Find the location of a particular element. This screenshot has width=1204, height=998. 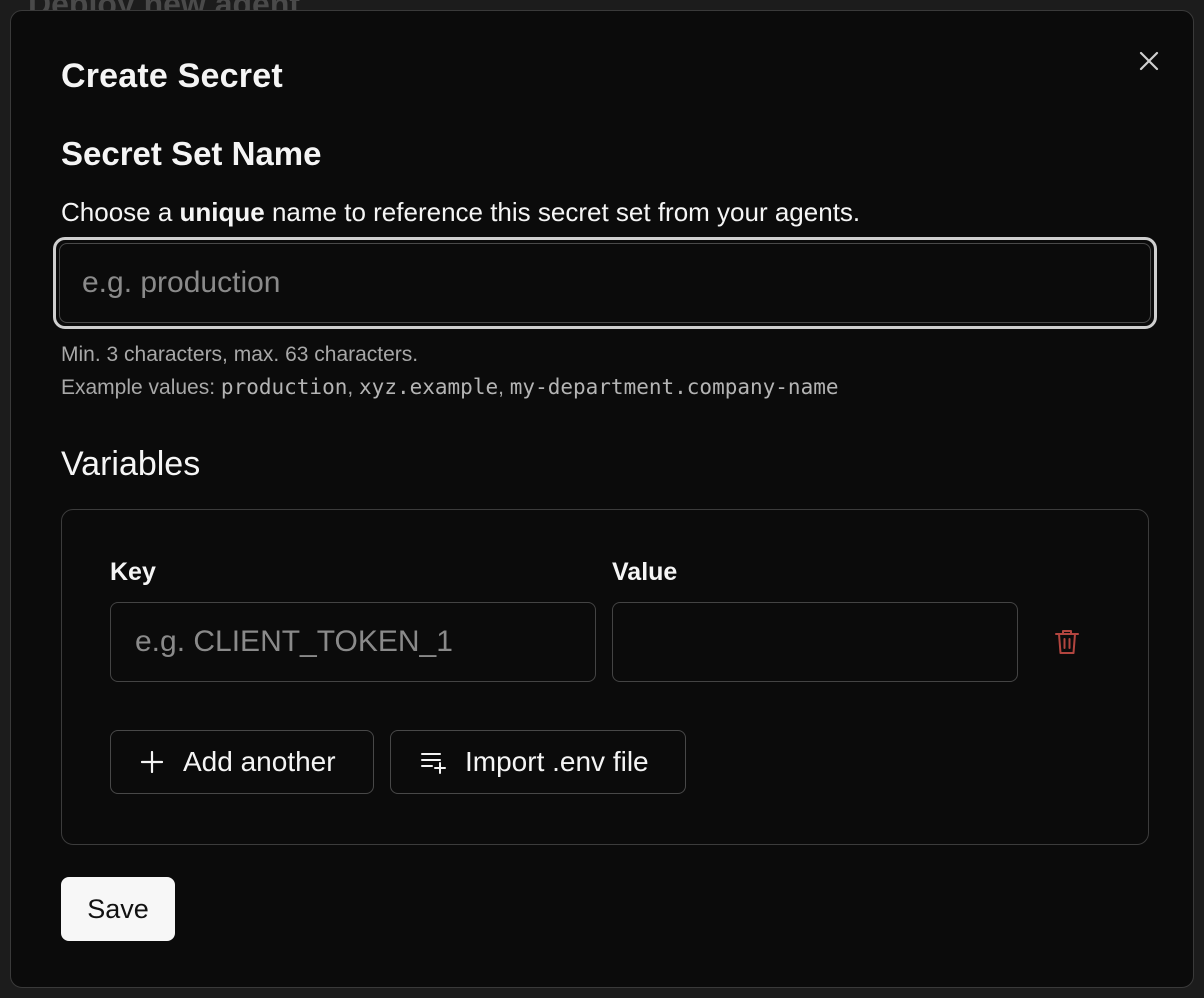

secret-set-name-heading: Secret Set Name is located at coordinates (191, 153).